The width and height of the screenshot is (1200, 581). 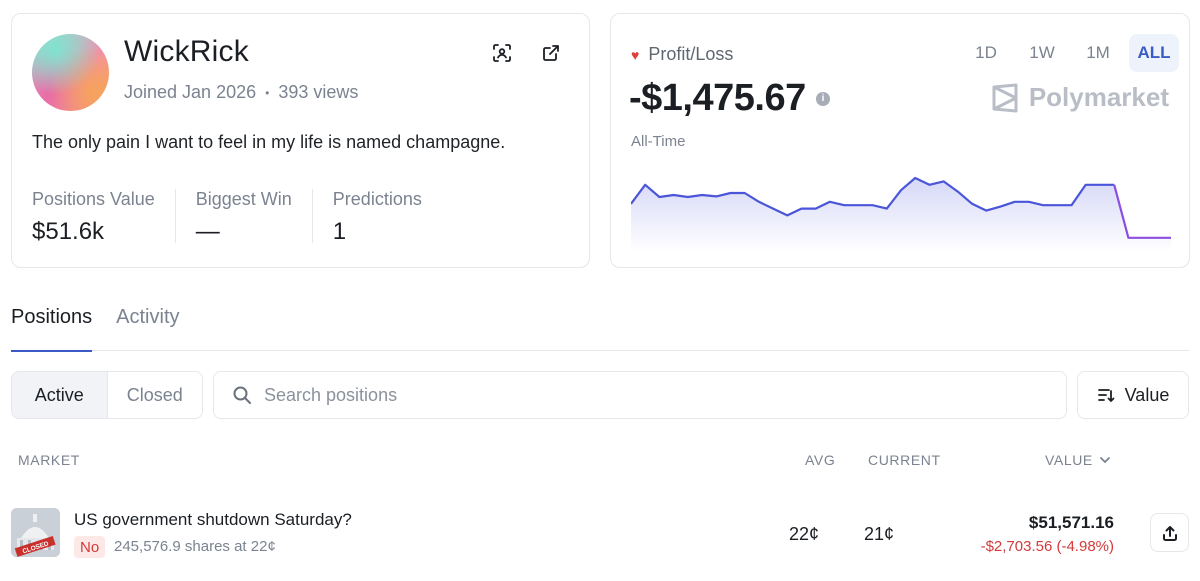 What do you see at coordinates (822, 98) in the screenshot?
I see `info-icon: i` at bounding box center [822, 98].